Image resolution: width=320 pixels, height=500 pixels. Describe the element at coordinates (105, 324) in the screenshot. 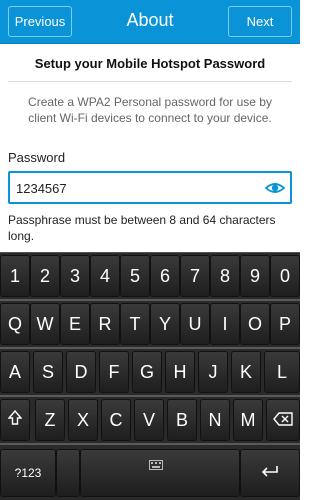

I see `key-r: R` at that location.